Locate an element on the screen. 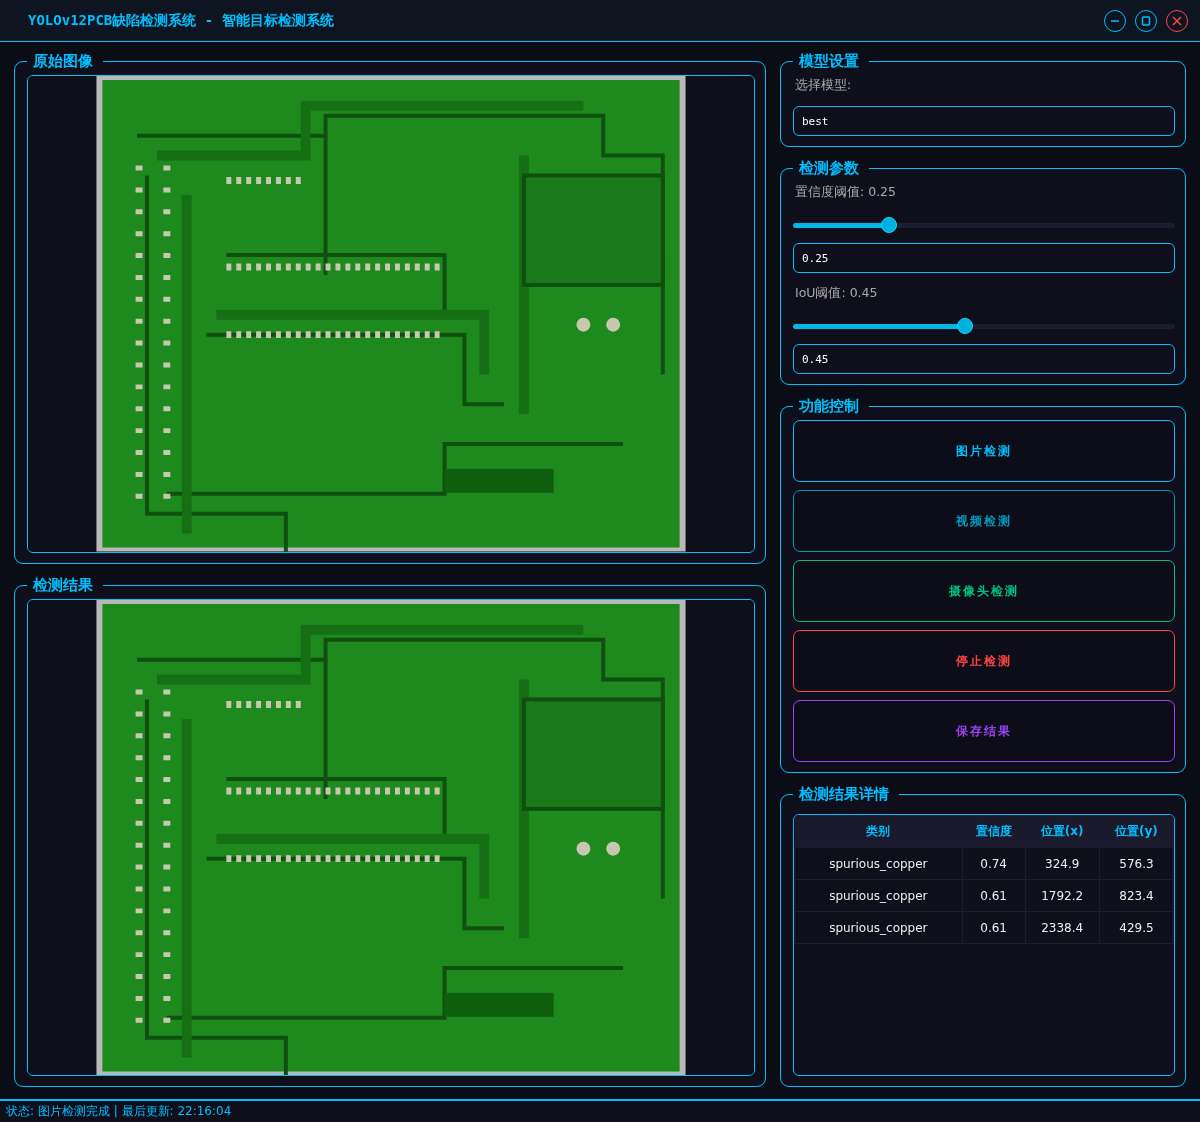  table-cell: 2338.4 is located at coordinates (1062, 927).